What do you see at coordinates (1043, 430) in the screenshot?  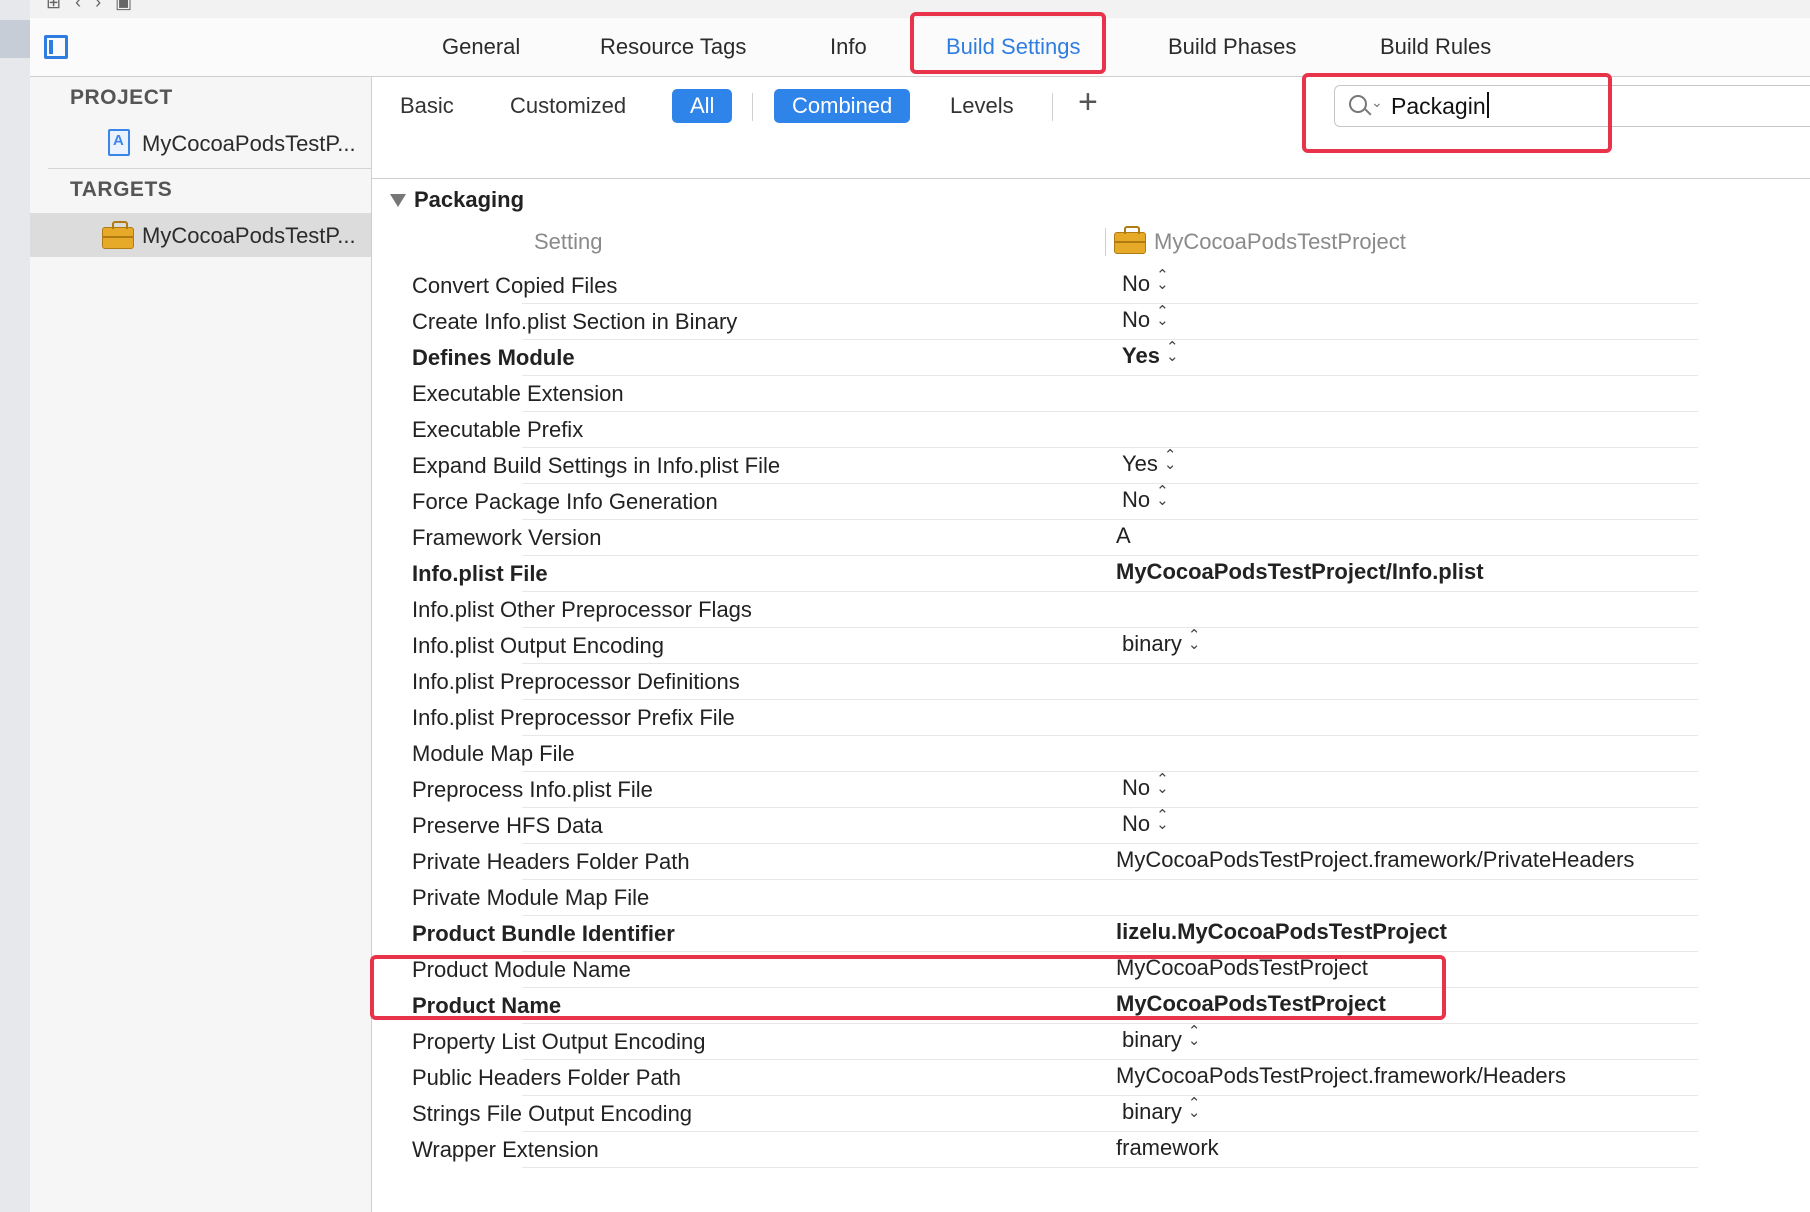 I see `setting-row: Executable Prefix` at bounding box center [1043, 430].